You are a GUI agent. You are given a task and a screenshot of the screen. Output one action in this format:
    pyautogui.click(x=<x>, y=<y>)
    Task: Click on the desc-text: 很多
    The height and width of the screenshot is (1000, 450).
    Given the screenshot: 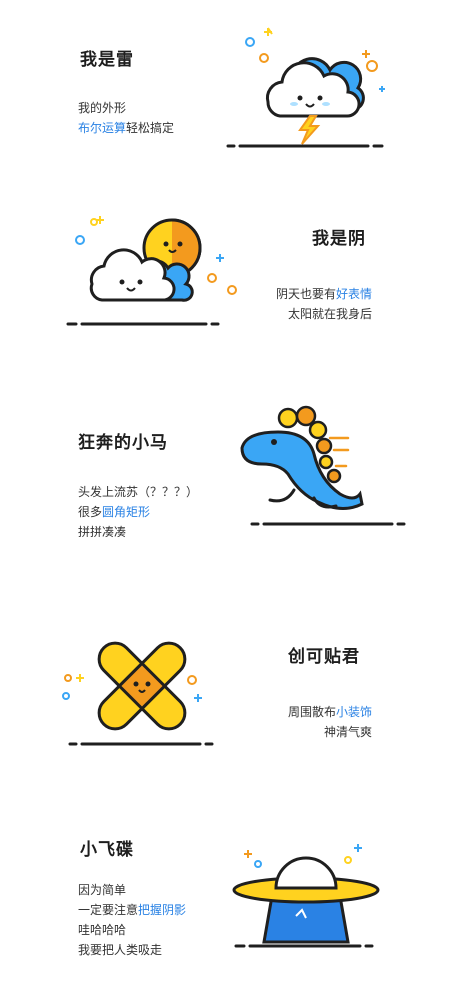 What is the action you would take?
    pyautogui.click(x=90, y=512)
    